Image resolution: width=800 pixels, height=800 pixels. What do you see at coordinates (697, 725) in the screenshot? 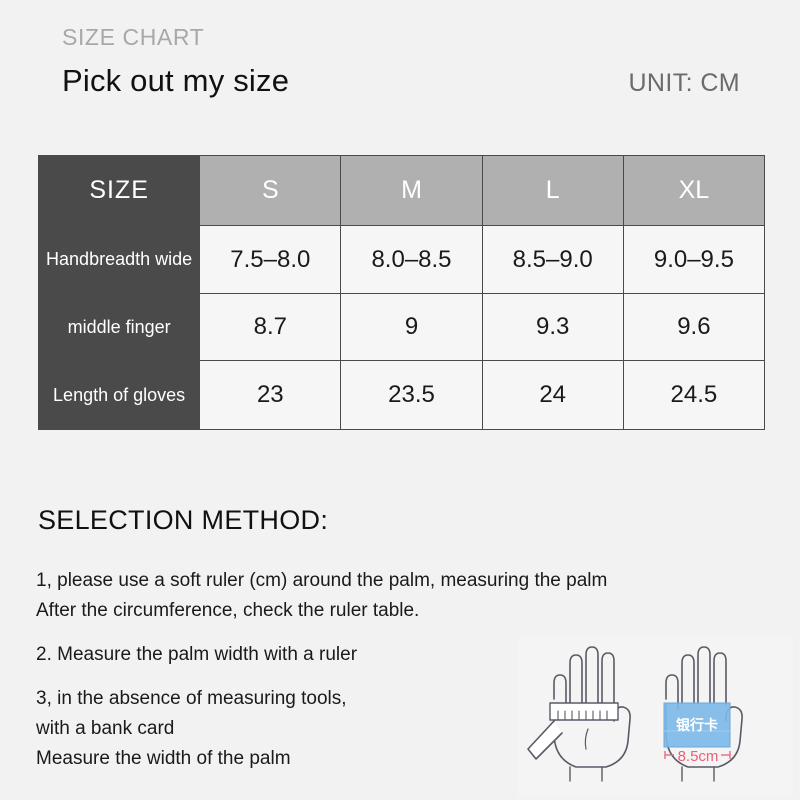
I see `bank-card-label: 银行卡` at bounding box center [697, 725].